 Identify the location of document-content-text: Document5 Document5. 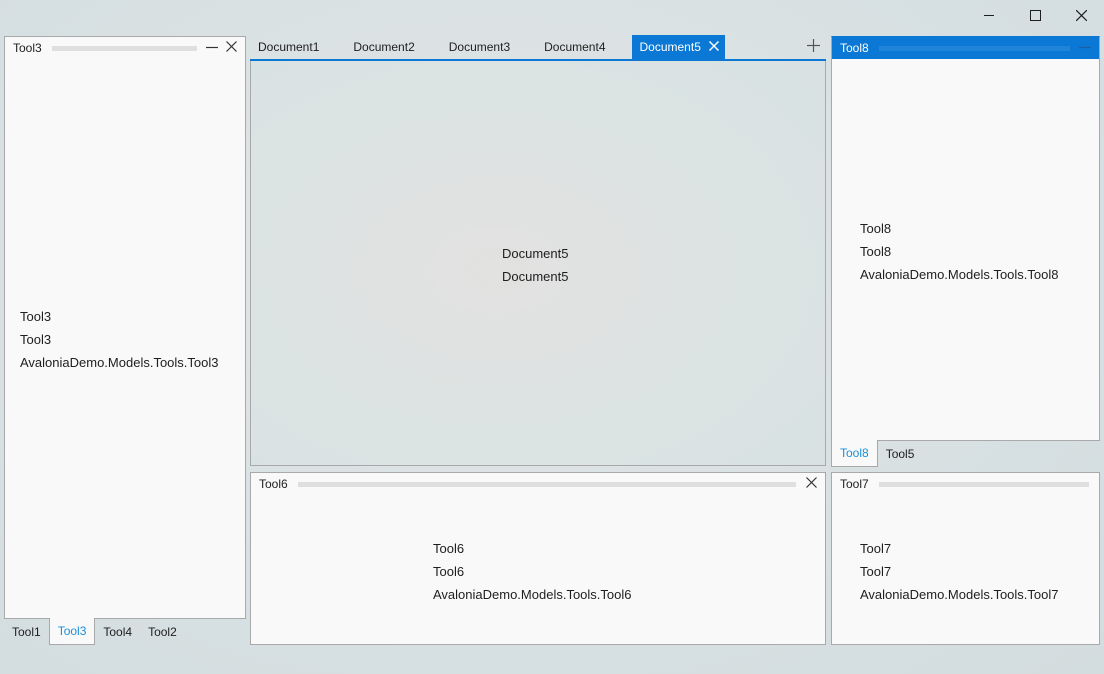
(535, 265).